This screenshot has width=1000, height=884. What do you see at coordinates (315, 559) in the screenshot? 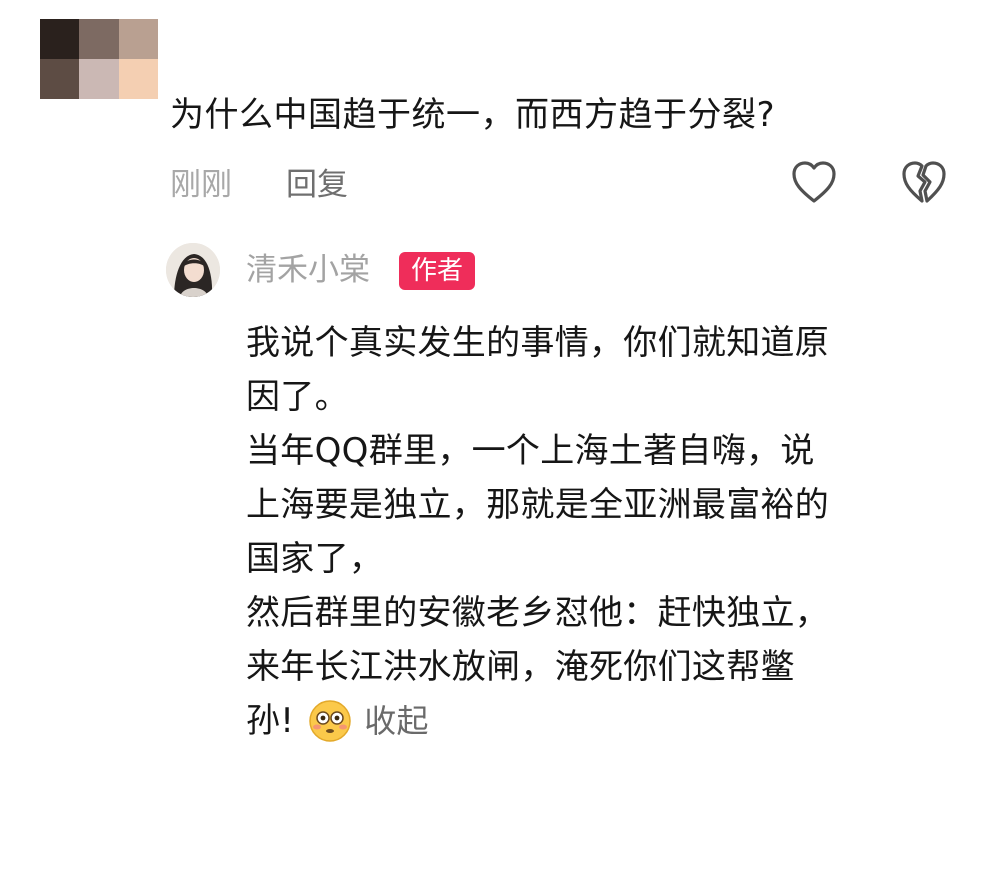
I see `reply-line: 国家了，` at bounding box center [315, 559].